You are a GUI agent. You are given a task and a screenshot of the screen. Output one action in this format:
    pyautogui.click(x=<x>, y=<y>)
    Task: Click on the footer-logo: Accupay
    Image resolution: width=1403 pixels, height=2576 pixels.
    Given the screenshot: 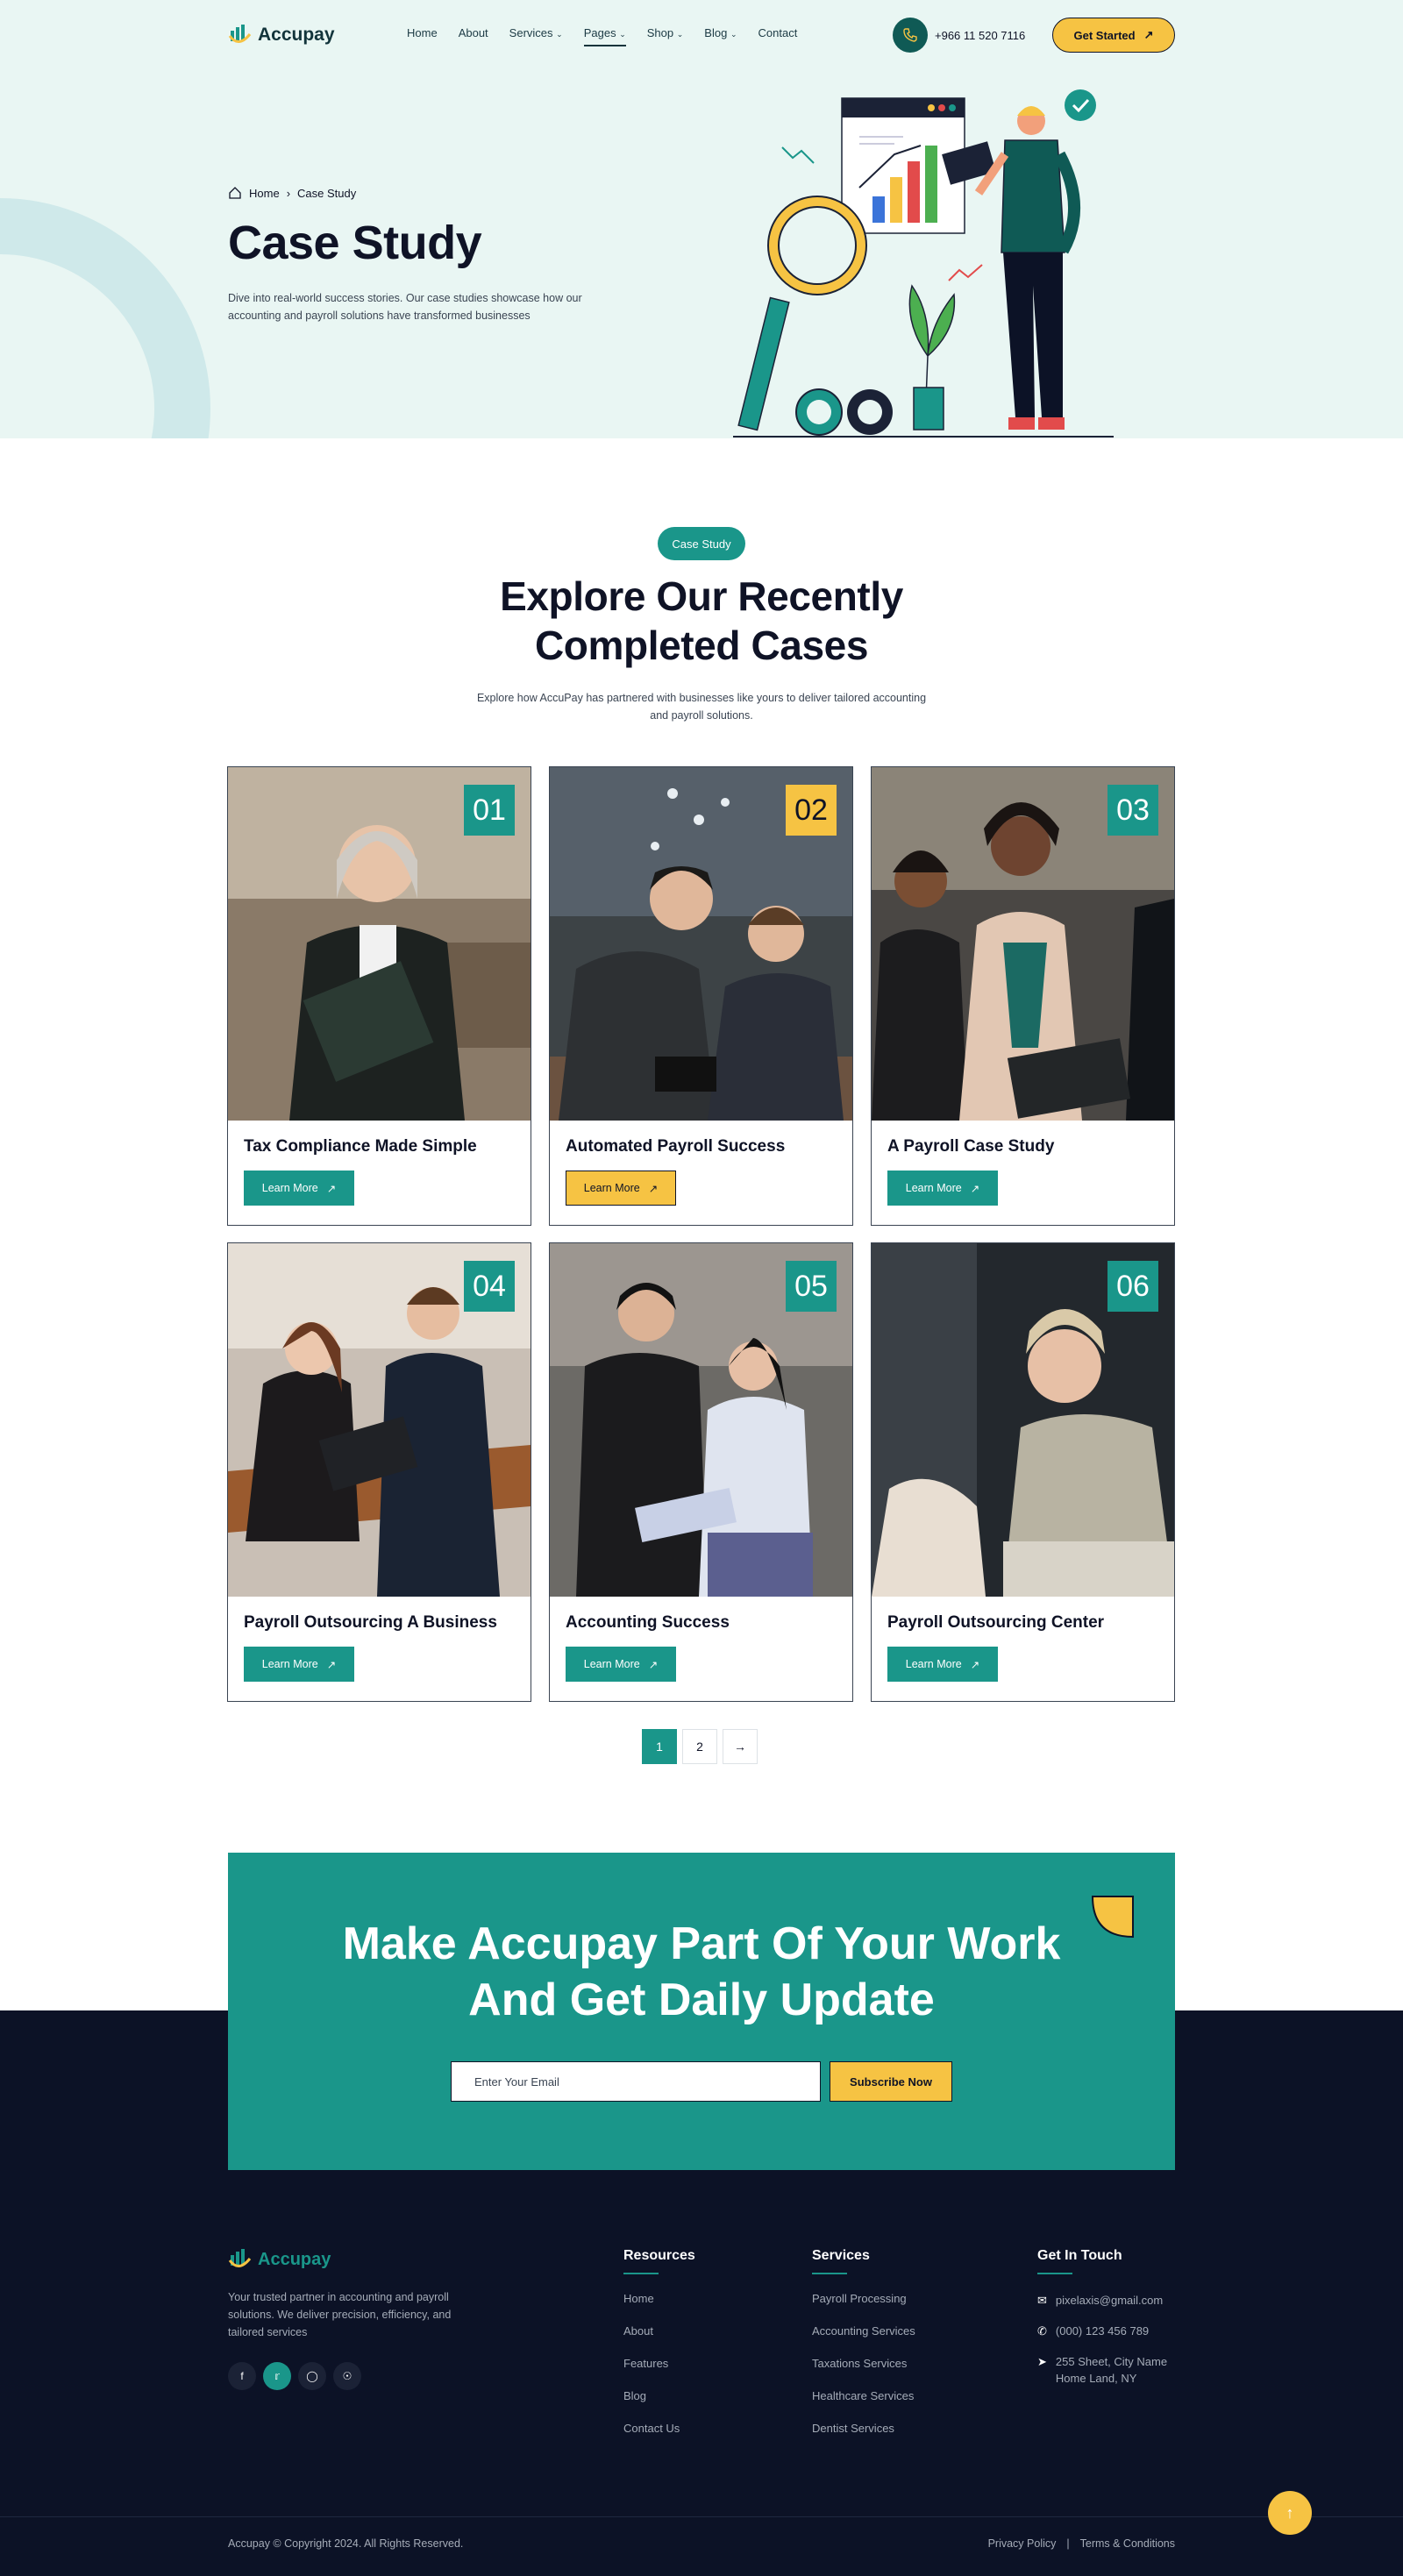 What is the action you would take?
    pyautogui.click(x=279, y=2259)
    